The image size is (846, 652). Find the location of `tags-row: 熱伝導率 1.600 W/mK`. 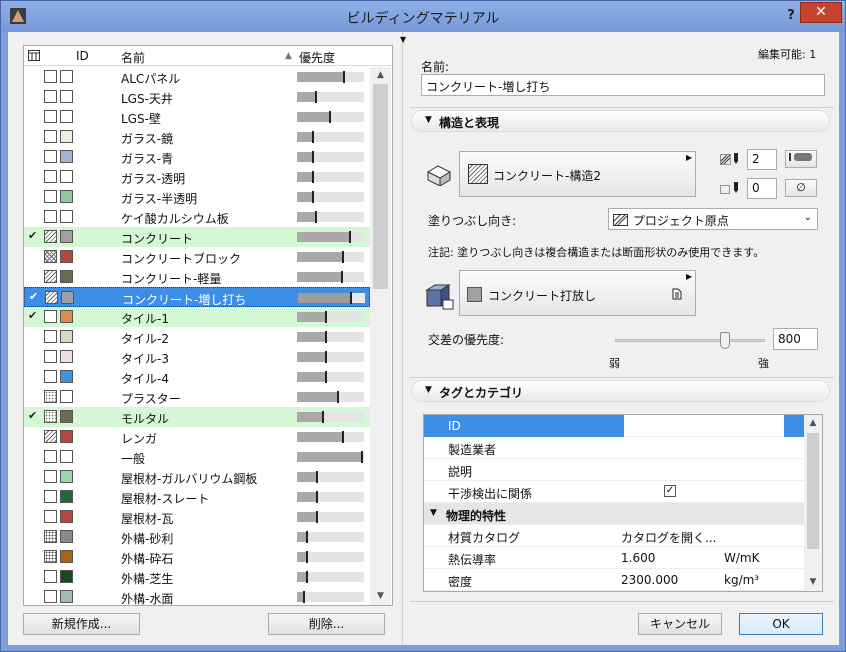

tags-row: 熱伝導率 1.600 W/mK is located at coordinates (614, 558).